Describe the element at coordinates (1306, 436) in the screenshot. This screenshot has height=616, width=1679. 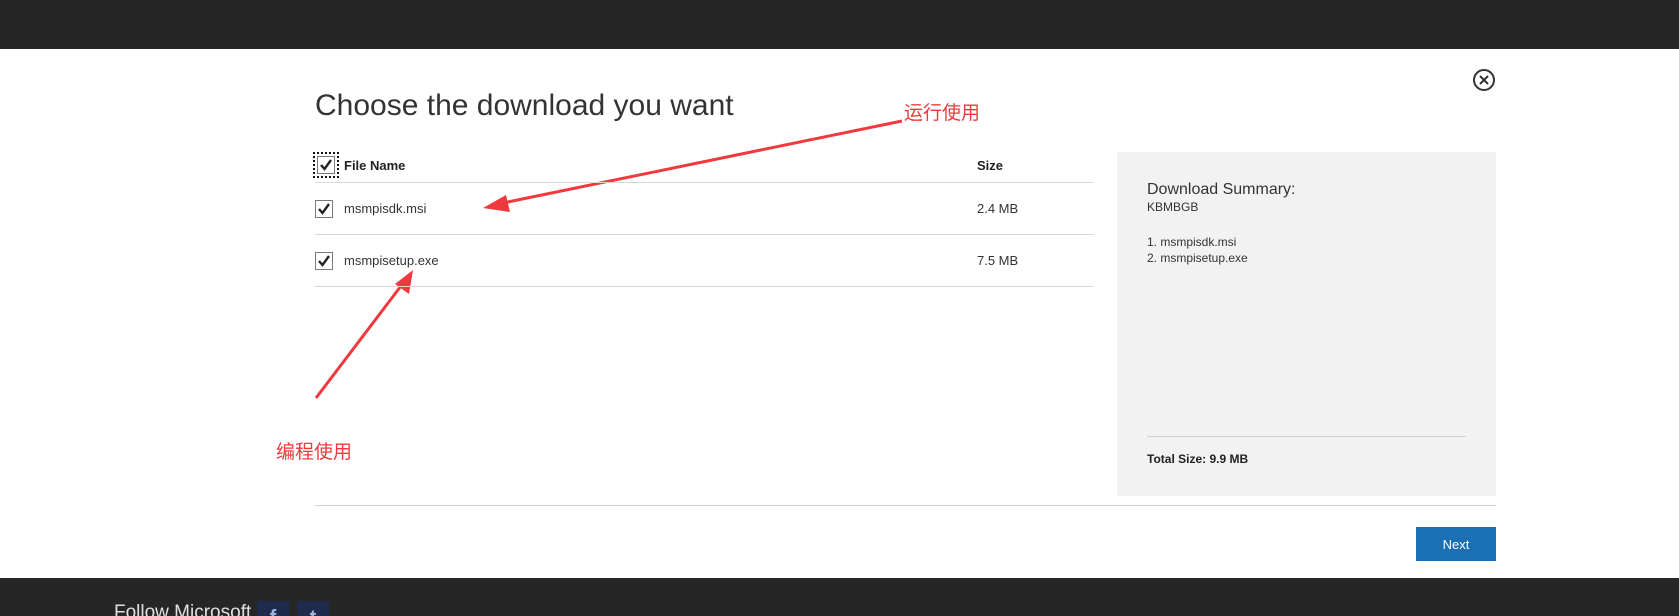
I see `summary-divider` at that location.